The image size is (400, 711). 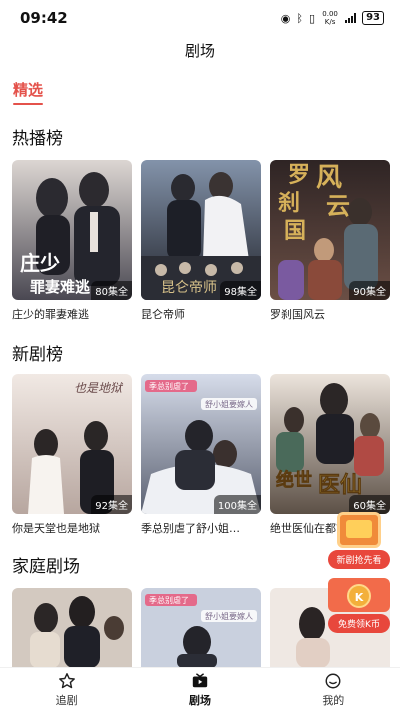 What do you see at coordinates (200, 18) in the screenshot?
I see `status-bar: 09:42 ◉ ᛒ ▯ 0.00 K/s 93` at bounding box center [200, 18].